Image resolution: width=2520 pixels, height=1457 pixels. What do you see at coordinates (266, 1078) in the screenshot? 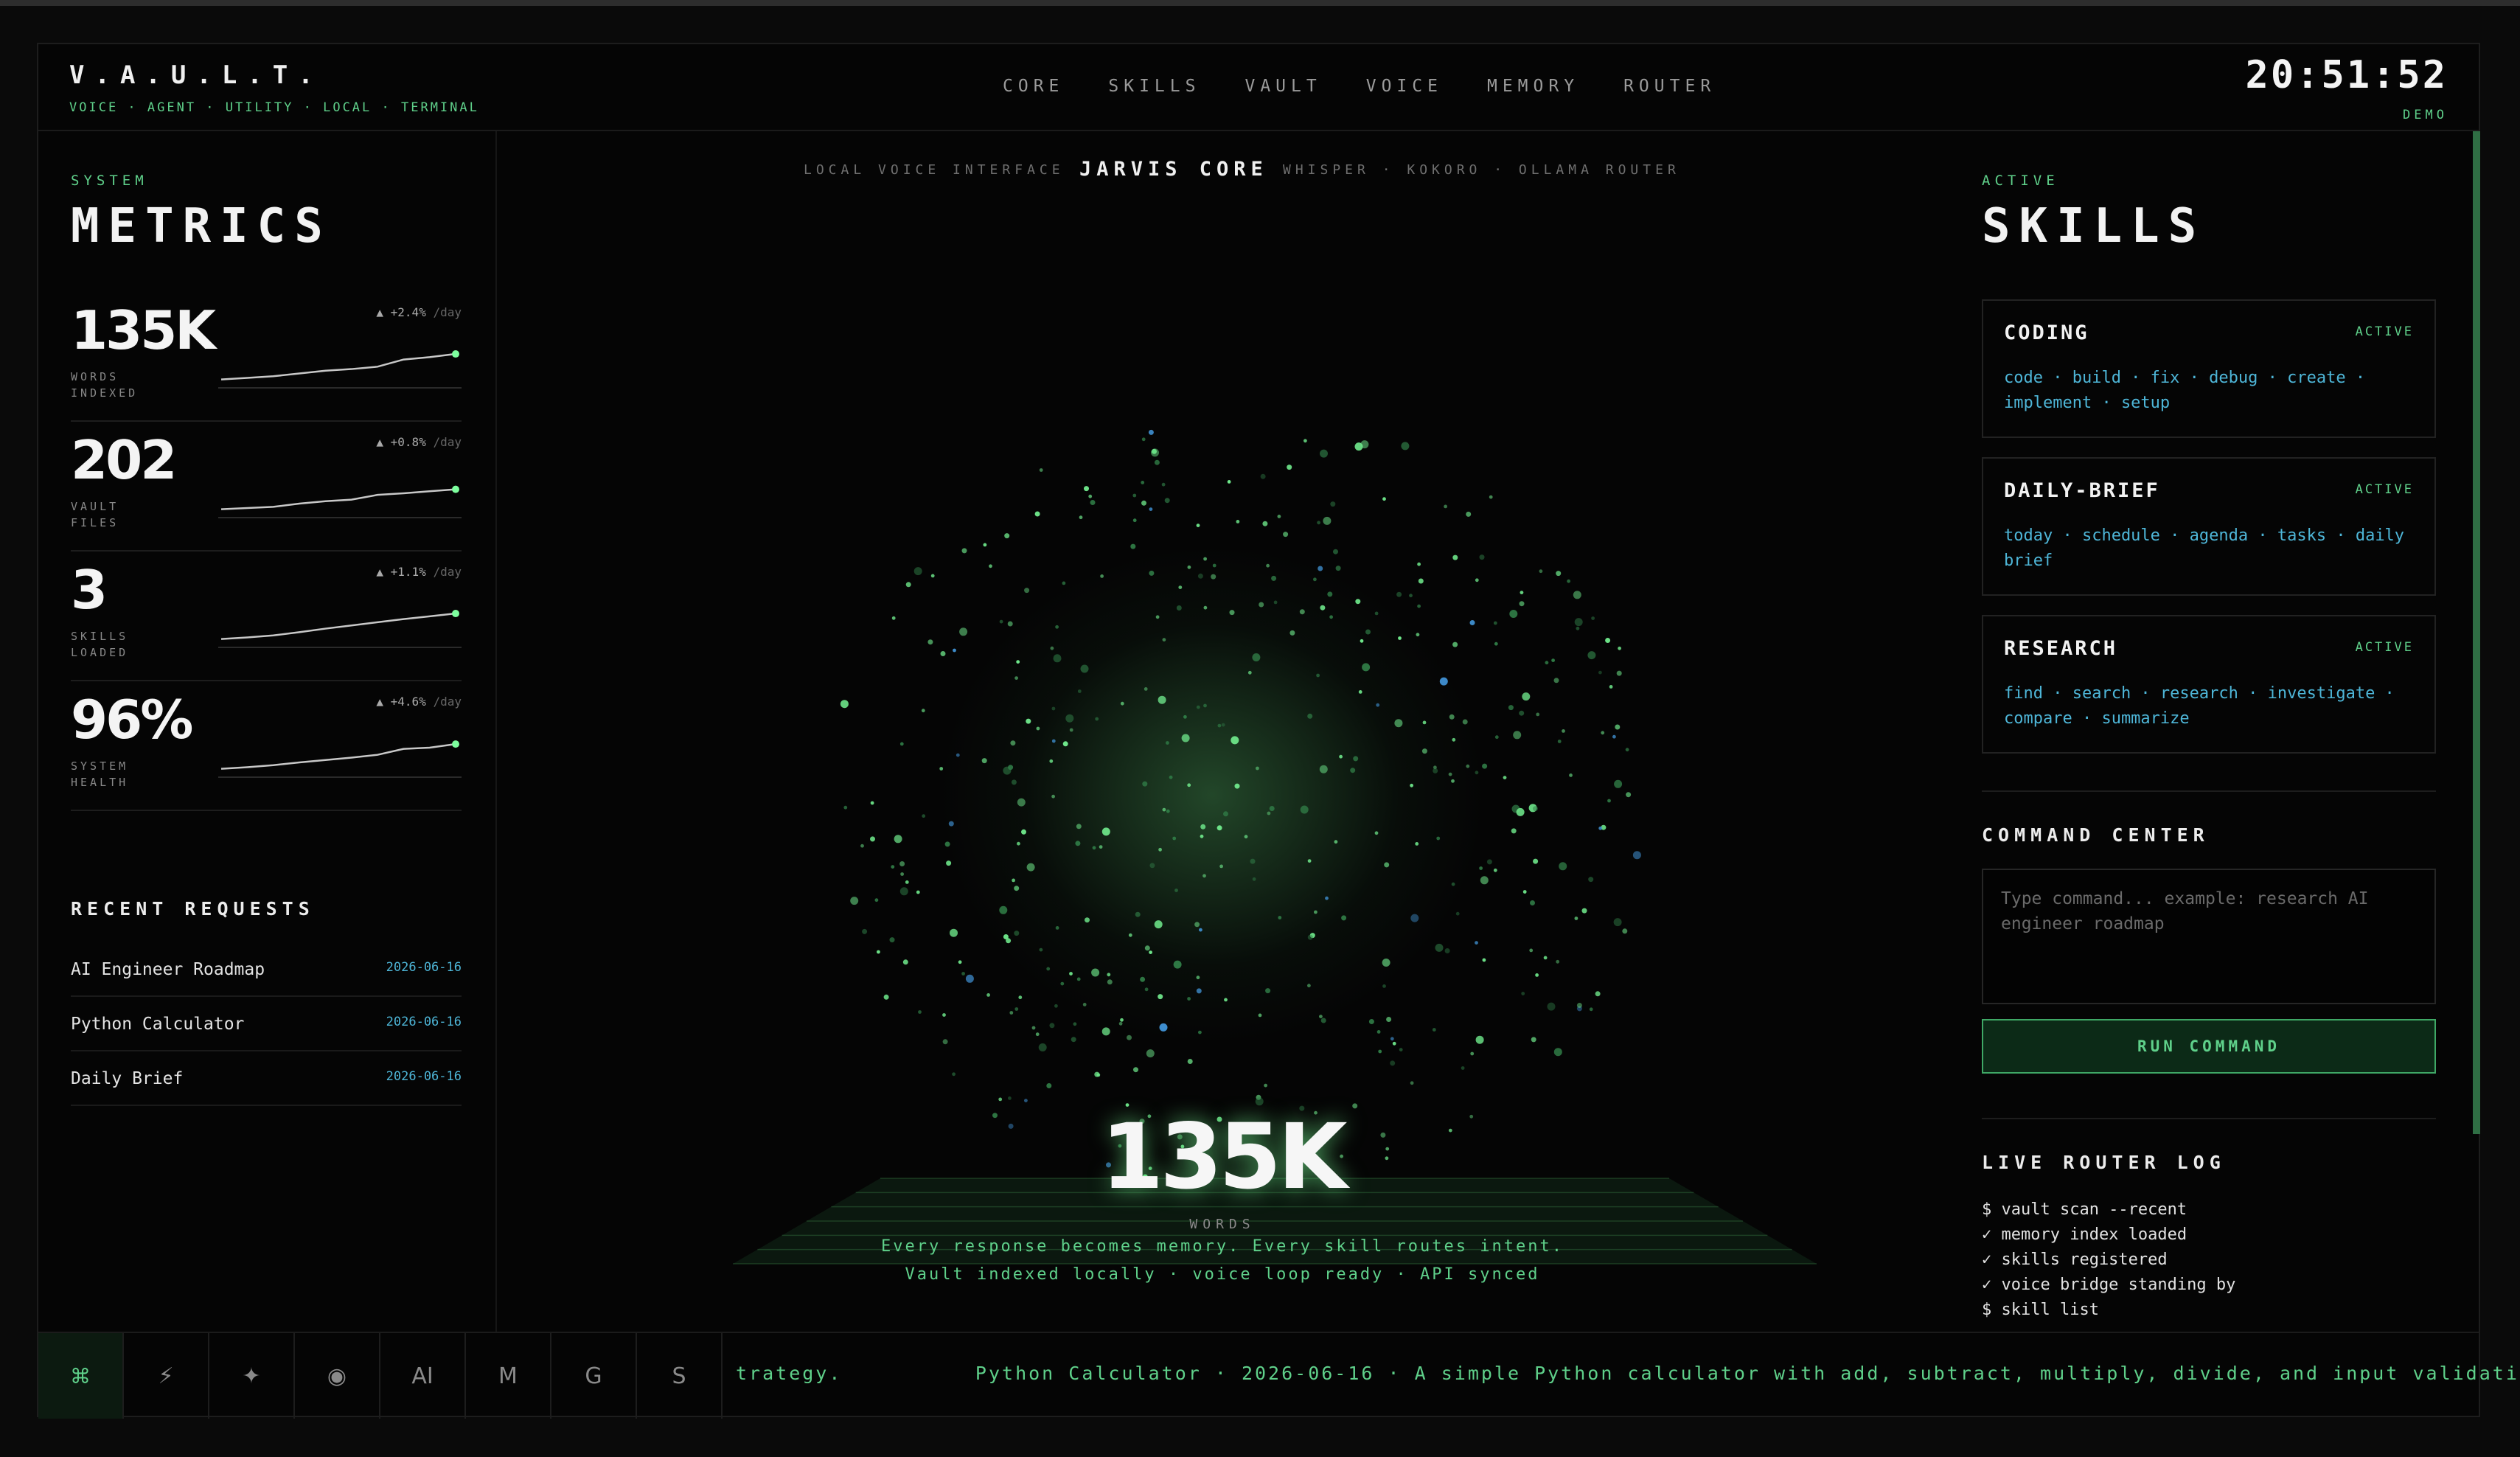
I see `request-item: Daily Brief 2026-06-16` at bounding box center [266, 1078].